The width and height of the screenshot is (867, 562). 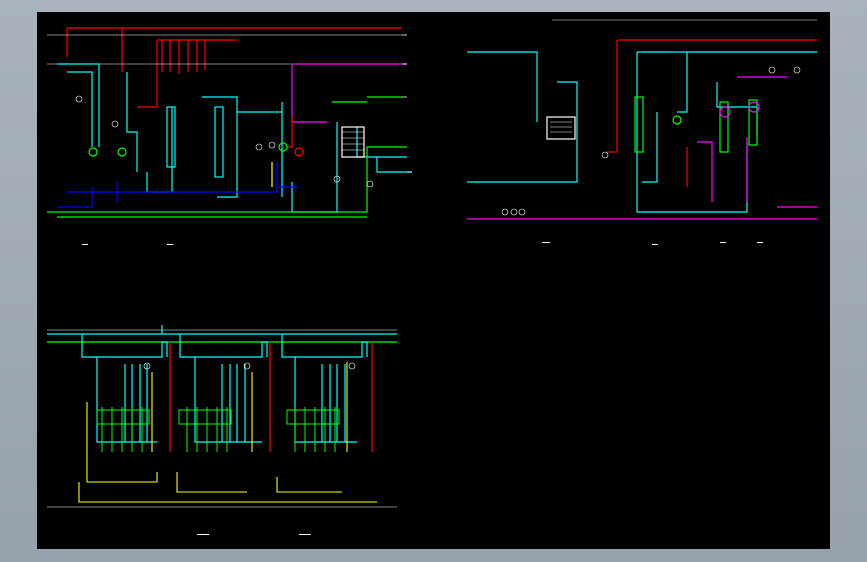 What do you see at coordinates (353, 142) in the screenshot?
I see `exchanger-vessel` at bounding box center [353, 142].